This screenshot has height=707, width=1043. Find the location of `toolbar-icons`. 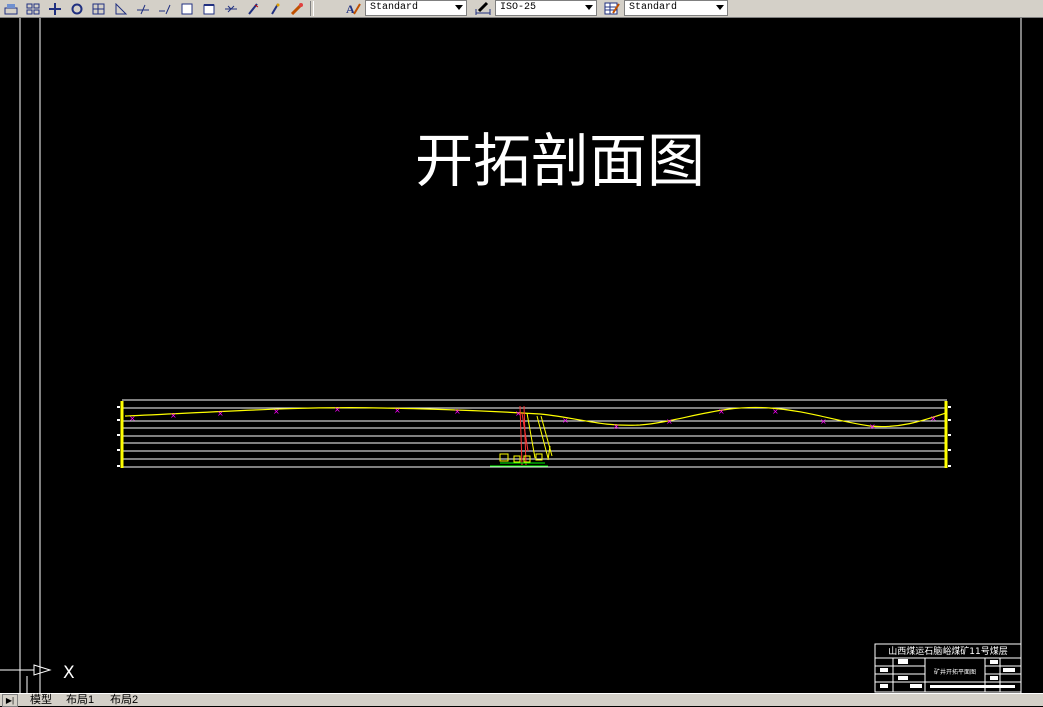

toolbar-icons is located at coordinates (158, 8).